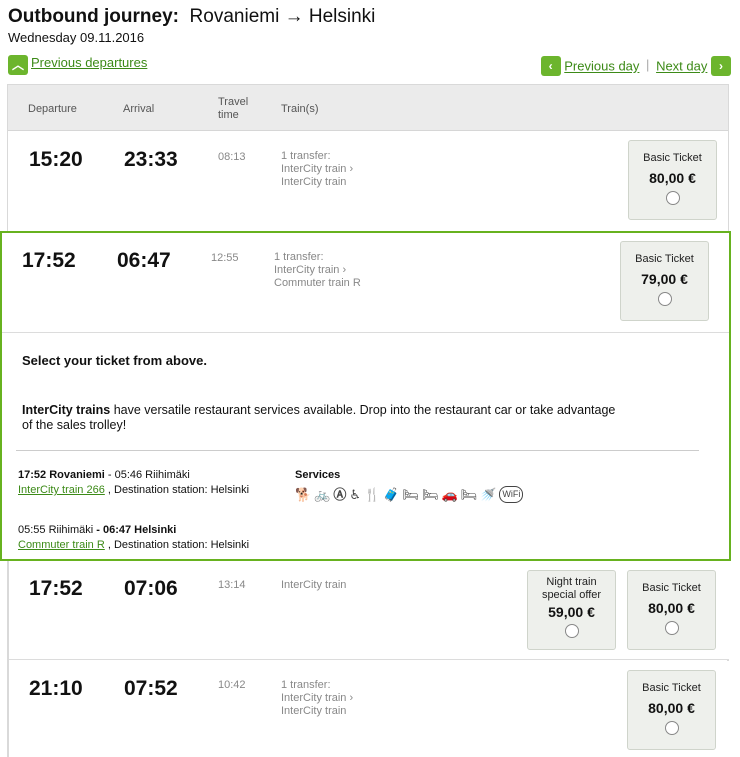 Image resolution: width=740 pixels, height=757 pixels. Describe the element at coordinates (135, 530) in the screenshot. I see `leg-2-end: - 06:47 Helsinki` at that location.